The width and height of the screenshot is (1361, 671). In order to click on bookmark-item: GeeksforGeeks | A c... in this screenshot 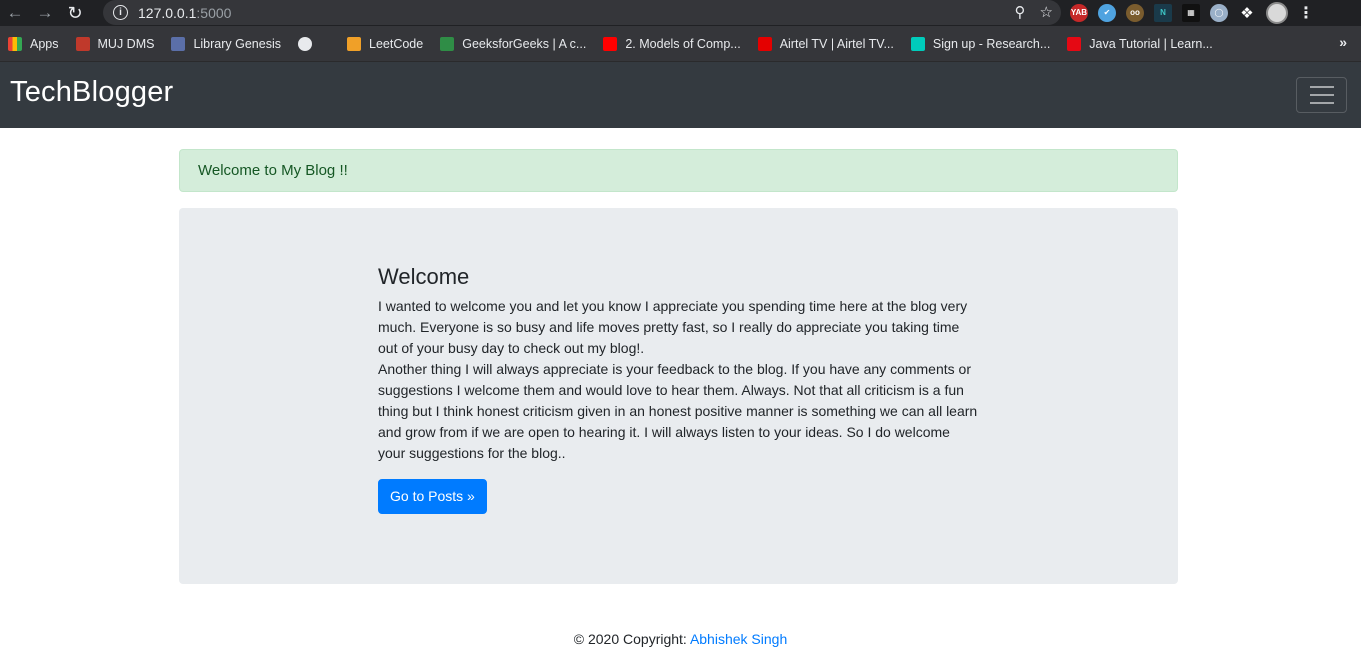, I will do `click(513, 43)`.